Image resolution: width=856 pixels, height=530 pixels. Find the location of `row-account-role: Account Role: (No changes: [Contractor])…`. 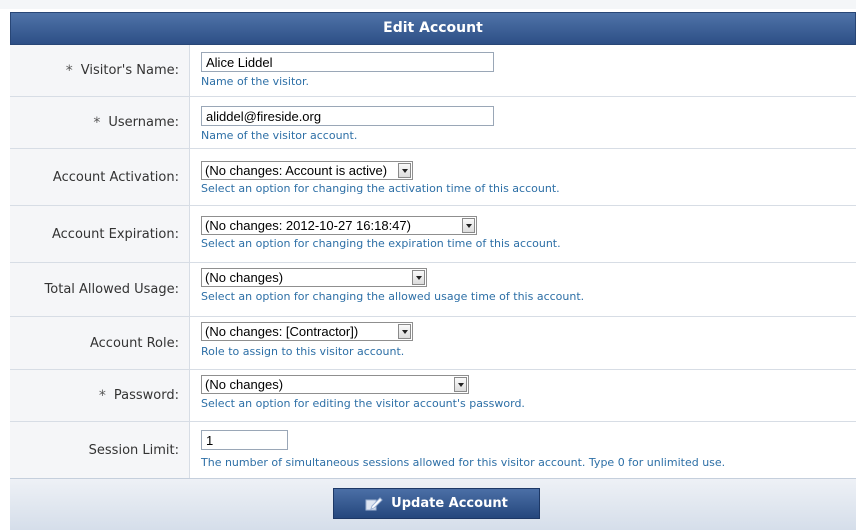

row-account-role: Account Role: (No changes: [Contractor])… is located at coordinates (433, 343).